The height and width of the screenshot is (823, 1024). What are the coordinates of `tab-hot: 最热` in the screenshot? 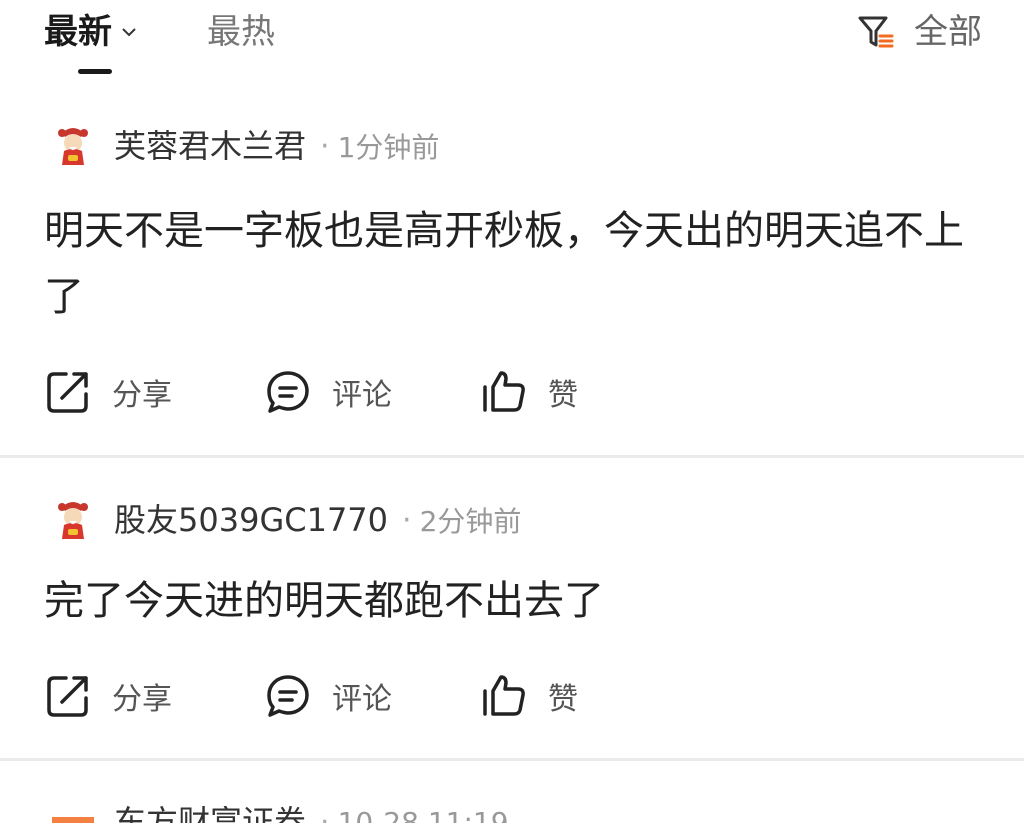 It's located at (241, 32).